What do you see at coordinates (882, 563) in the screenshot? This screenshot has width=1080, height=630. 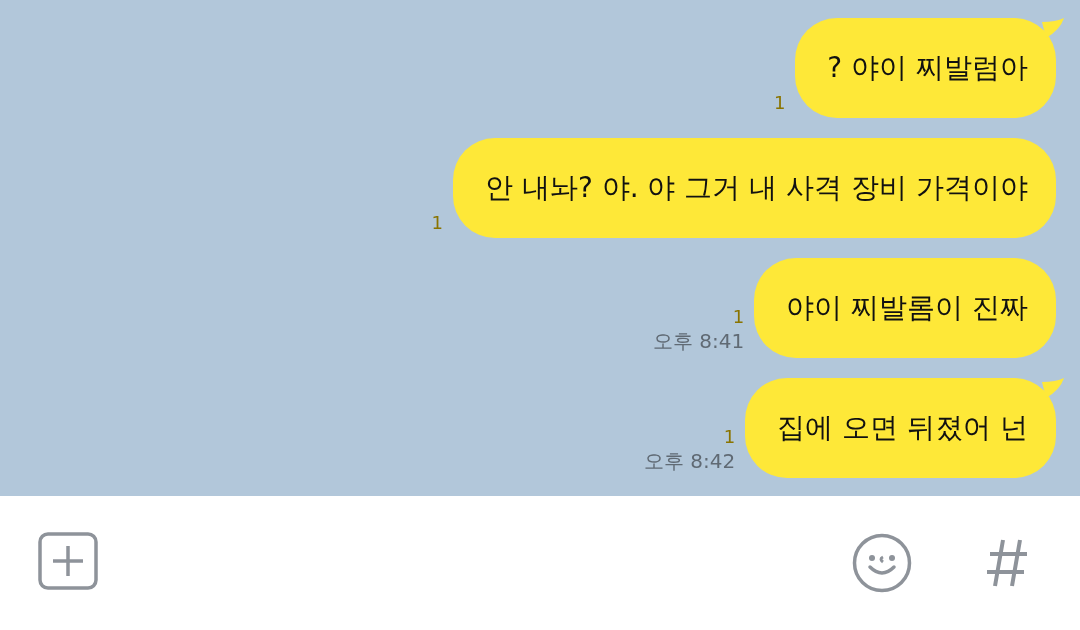 I see `emoji-icon` at bounding box center [882, 563].